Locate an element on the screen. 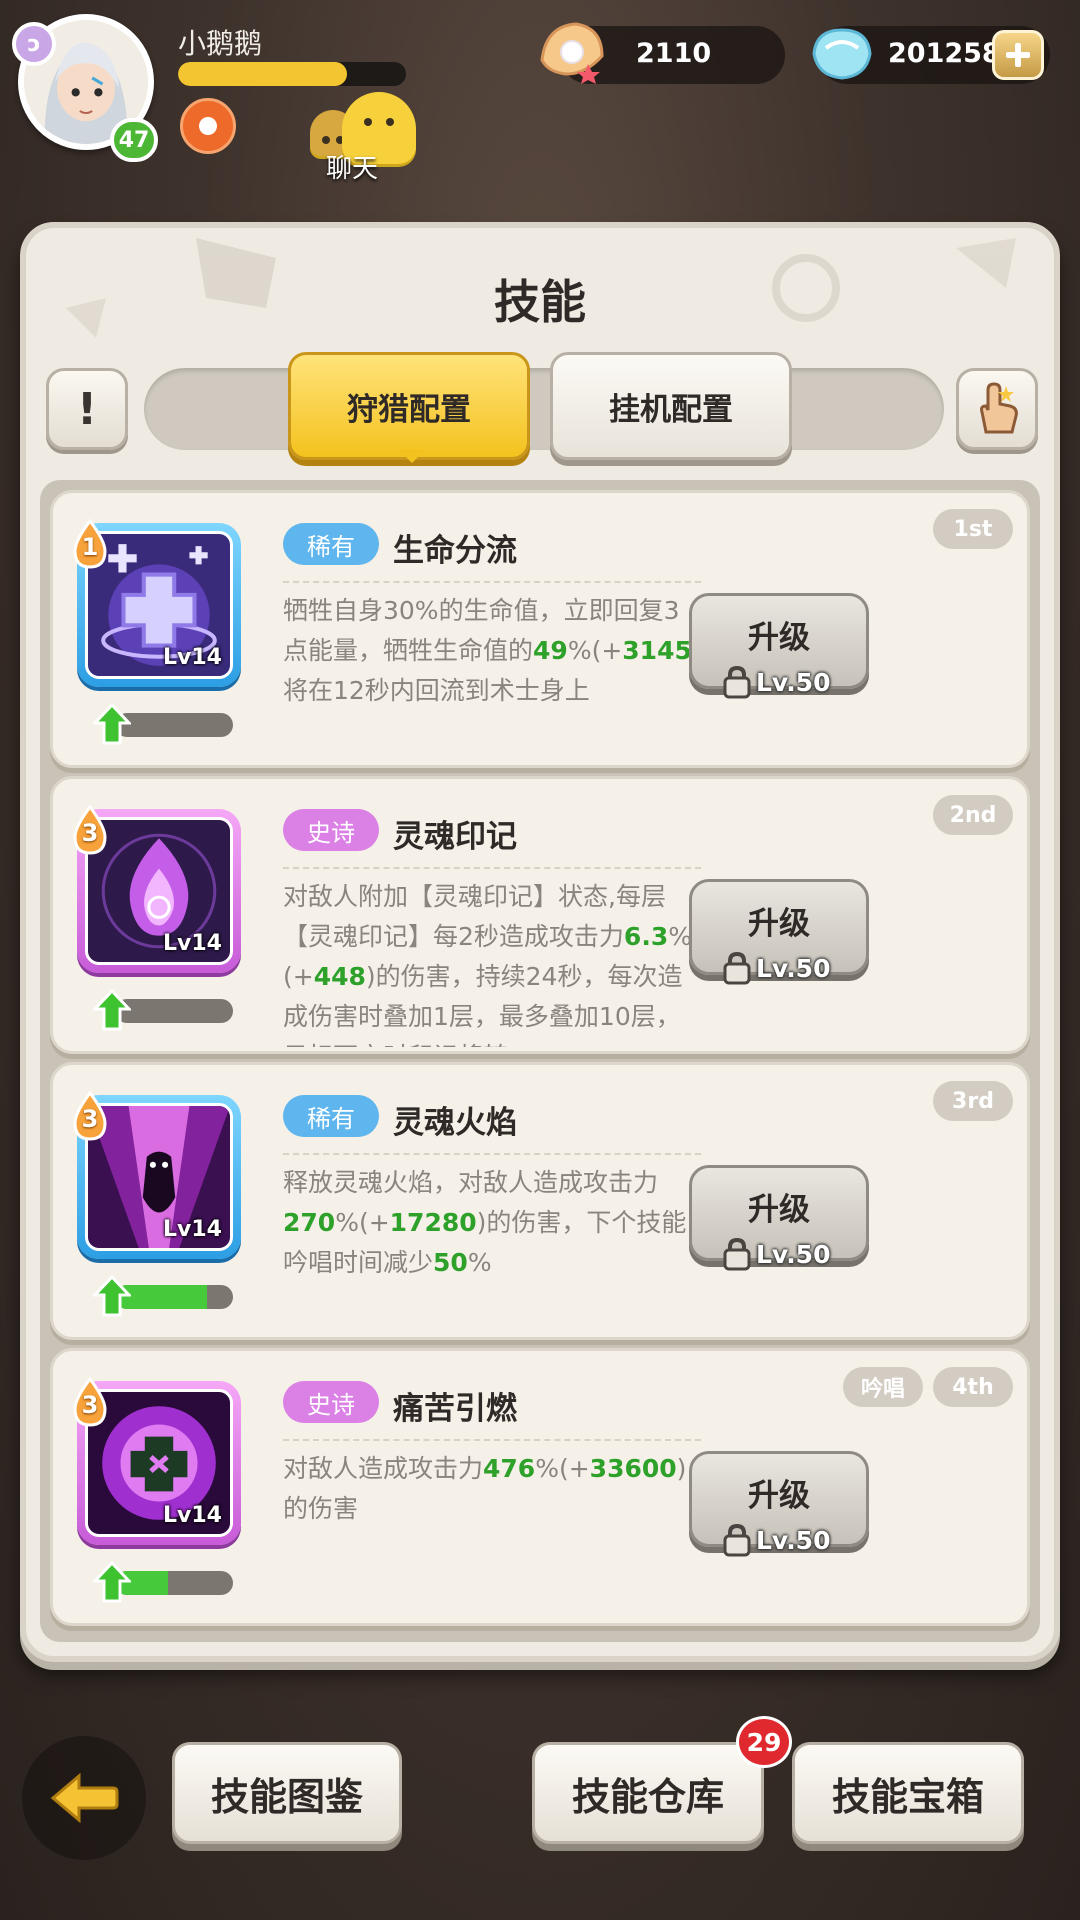 The image size is (1080, 1920). skill-codex-button: 技能图鉴 is located at coordinates (287, 1793).